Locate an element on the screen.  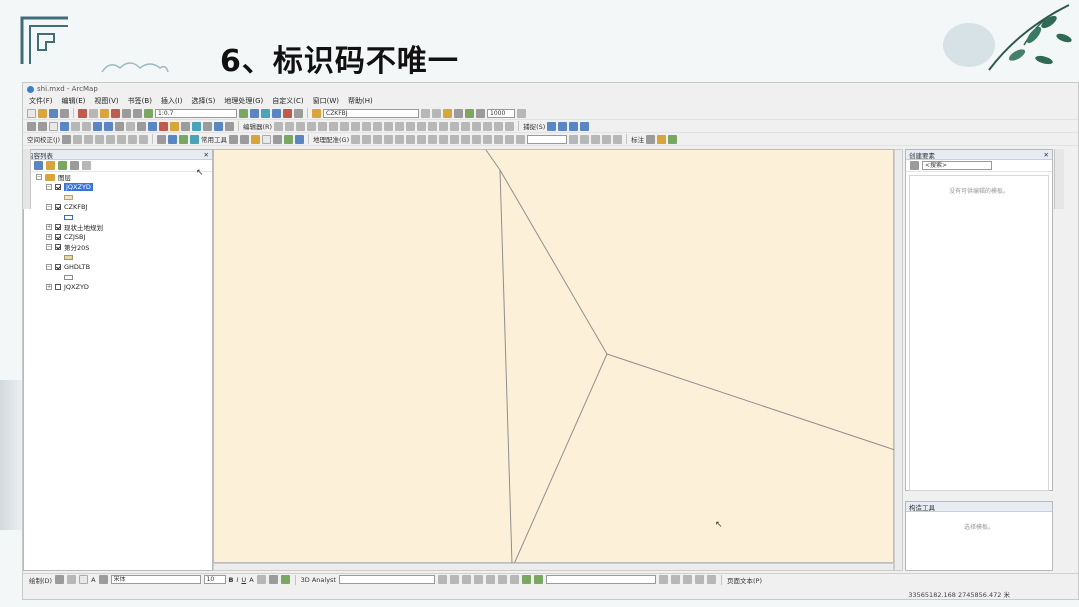
page-text-menu: 页面文本(P) is located at coordinates (744, 580).